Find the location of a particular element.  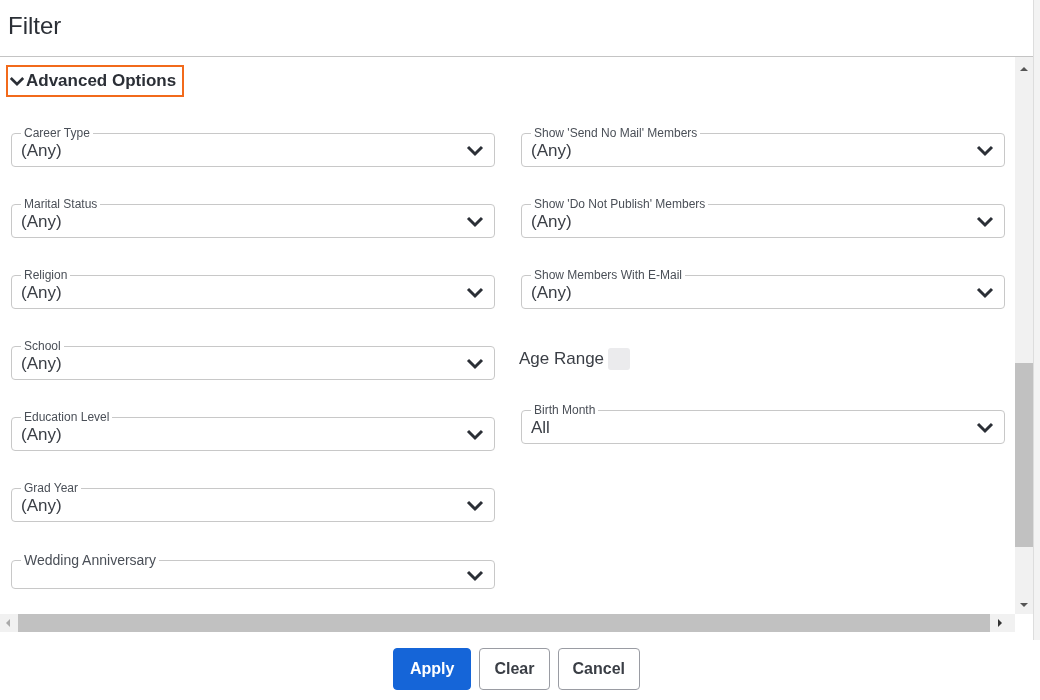

dropdown-field: Marital Status (Any) is located at coordinates (253, 218).